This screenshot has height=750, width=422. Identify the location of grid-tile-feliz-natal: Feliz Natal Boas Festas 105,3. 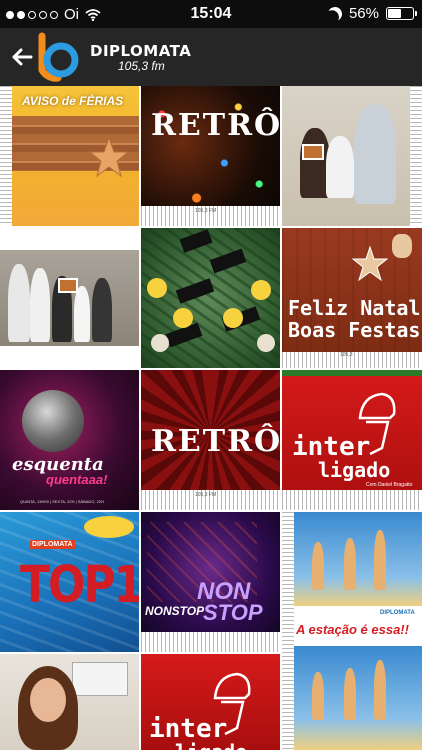
(352, 298).